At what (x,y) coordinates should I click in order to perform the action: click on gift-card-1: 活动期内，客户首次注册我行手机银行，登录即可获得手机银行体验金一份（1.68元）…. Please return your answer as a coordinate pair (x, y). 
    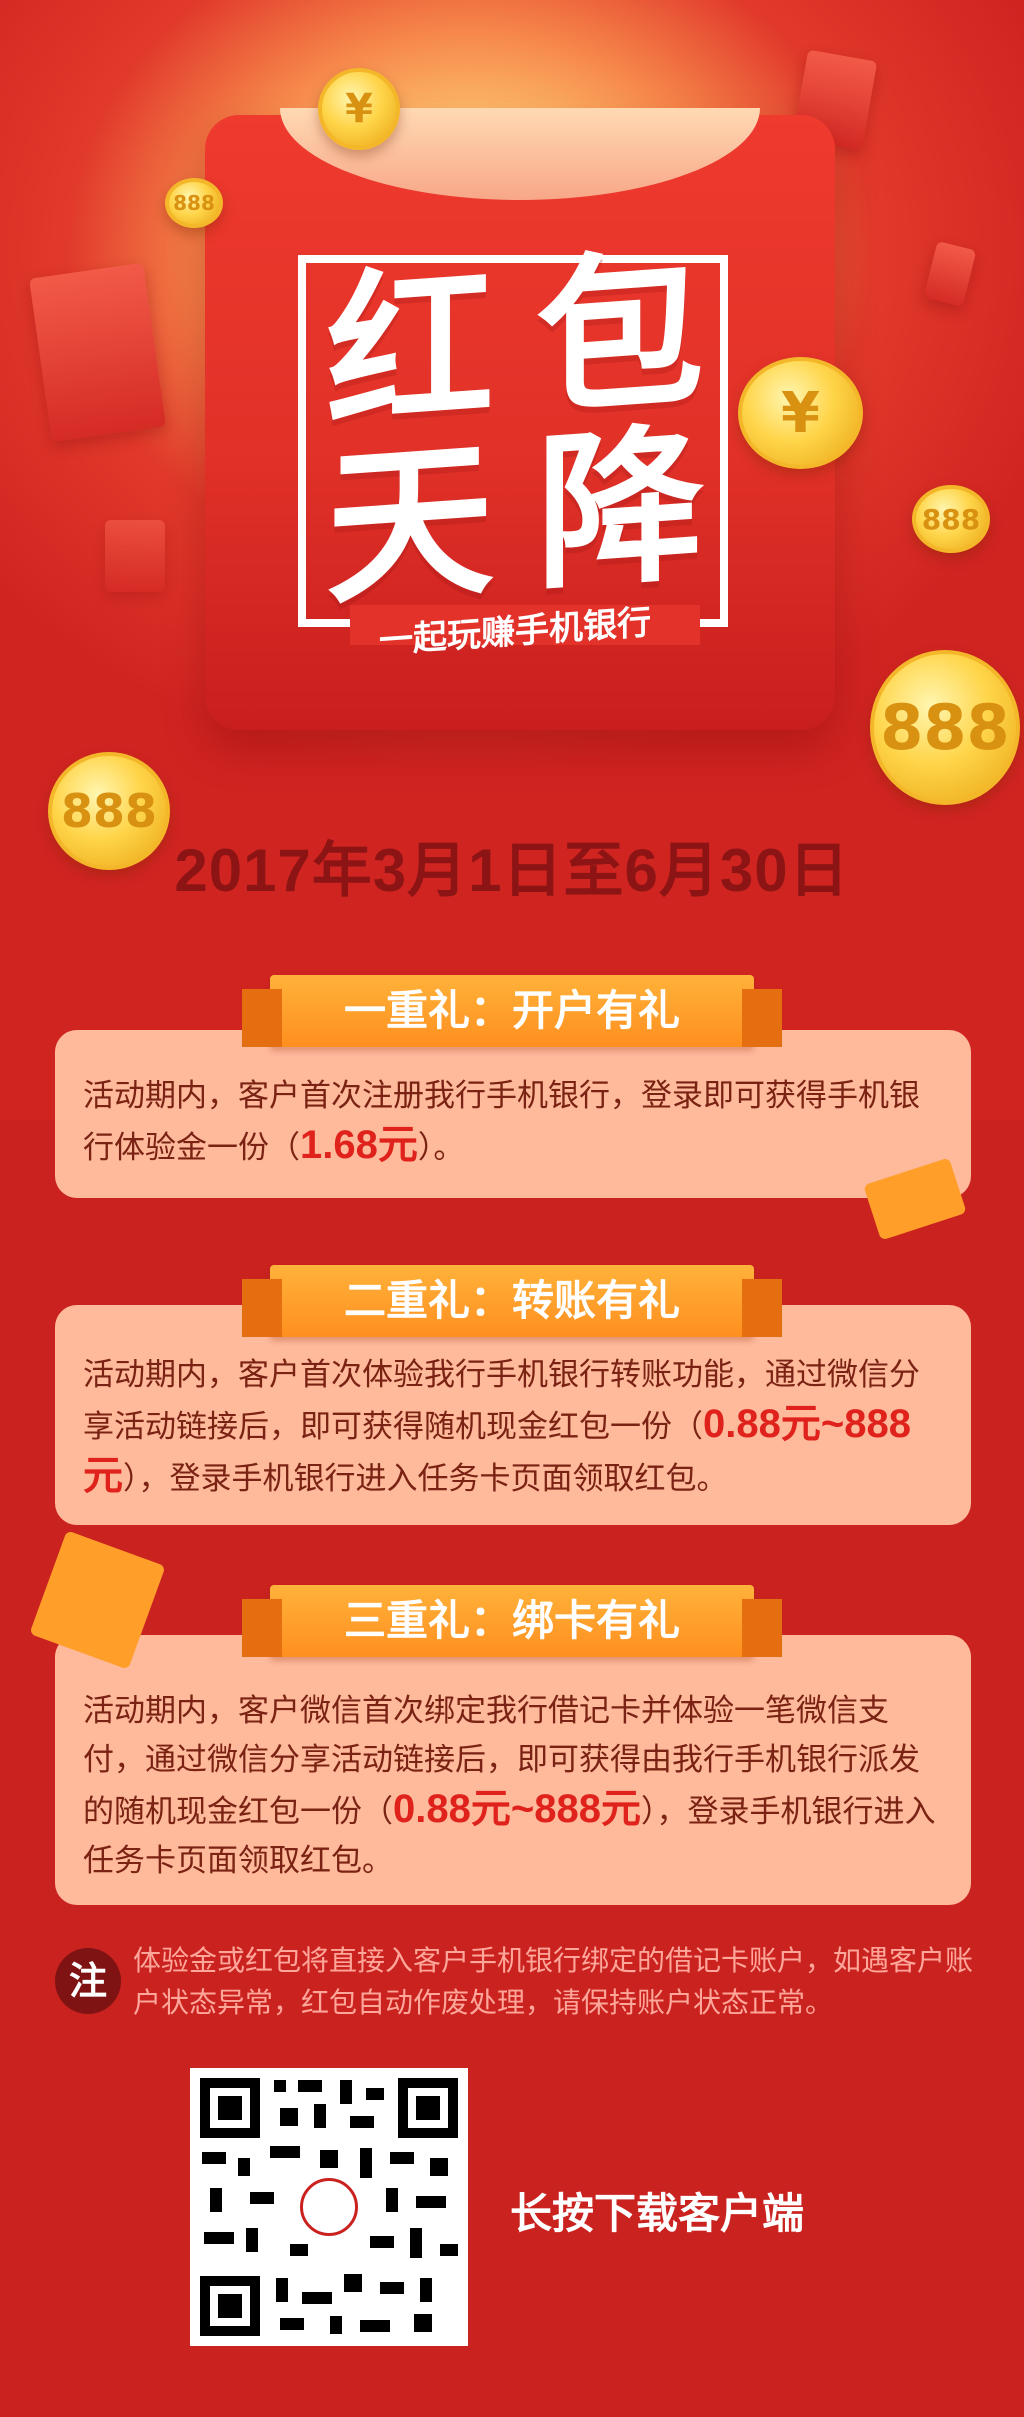
    Looking at the image, I should click on (513, 1114).